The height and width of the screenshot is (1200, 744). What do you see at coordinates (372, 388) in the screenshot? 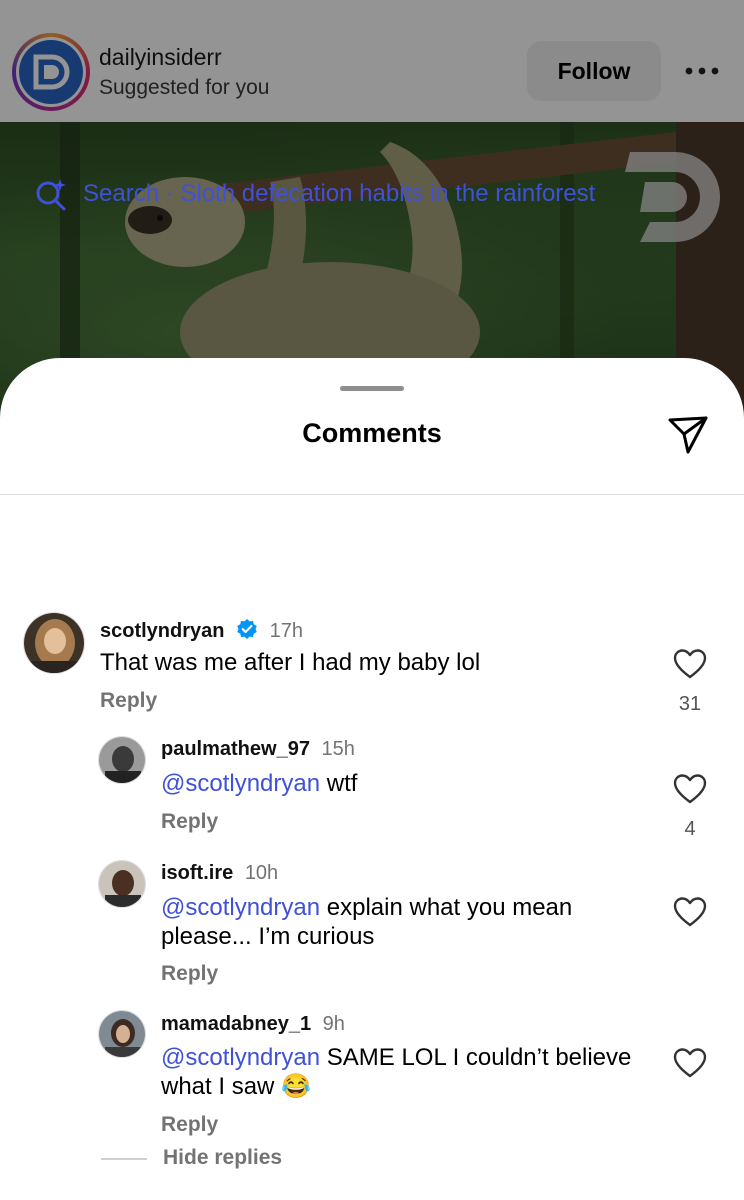
I see `sheet-grabber-handle` at bounding box center [372, 388].